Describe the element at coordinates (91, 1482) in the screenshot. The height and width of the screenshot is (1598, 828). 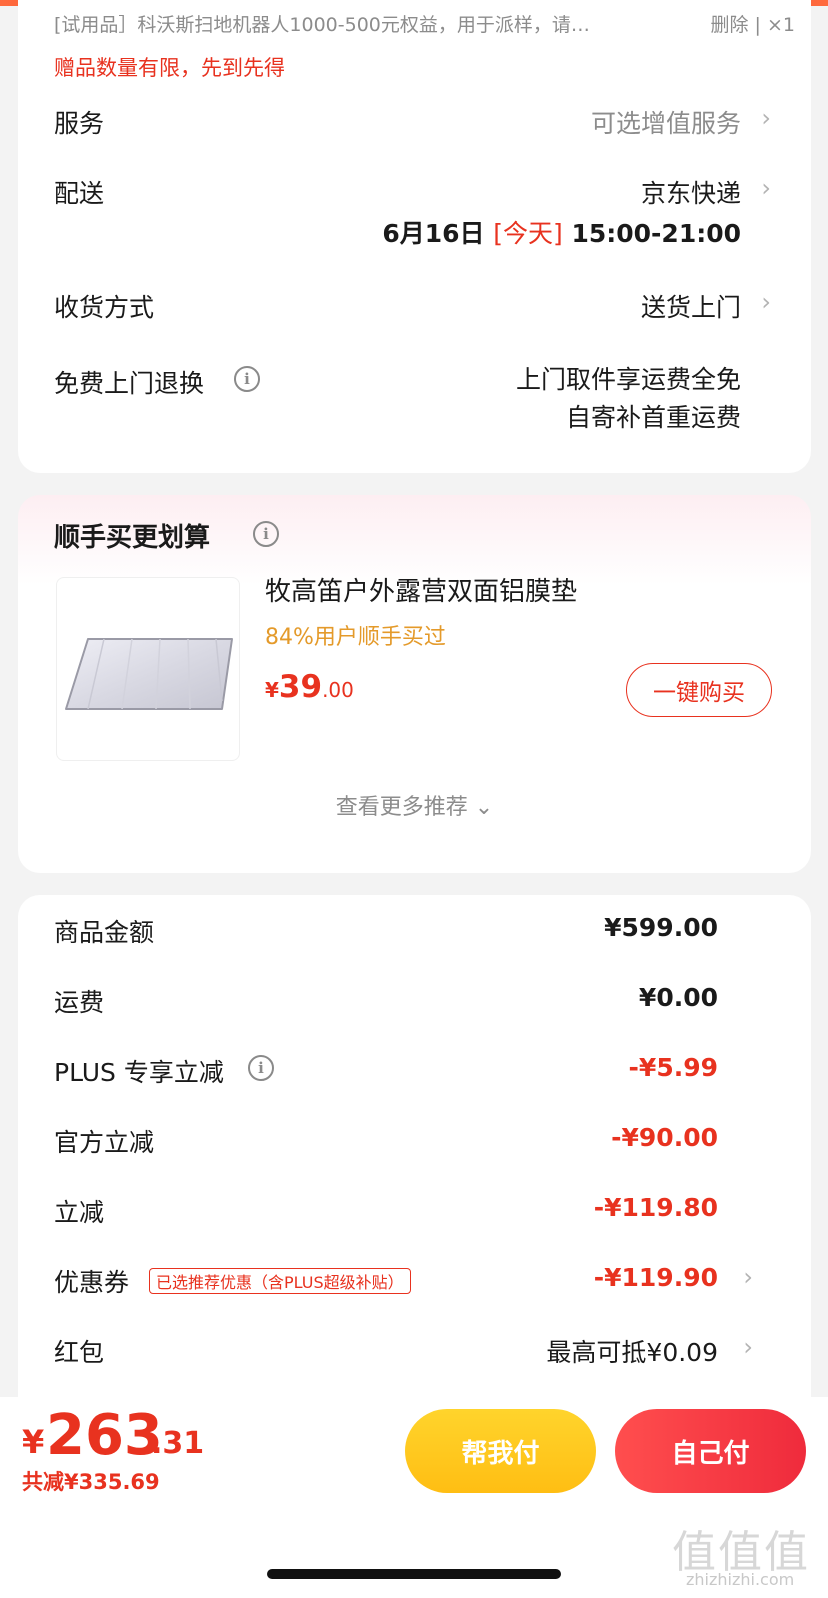
I see `total-saved: 共减¥335.69` at that location.